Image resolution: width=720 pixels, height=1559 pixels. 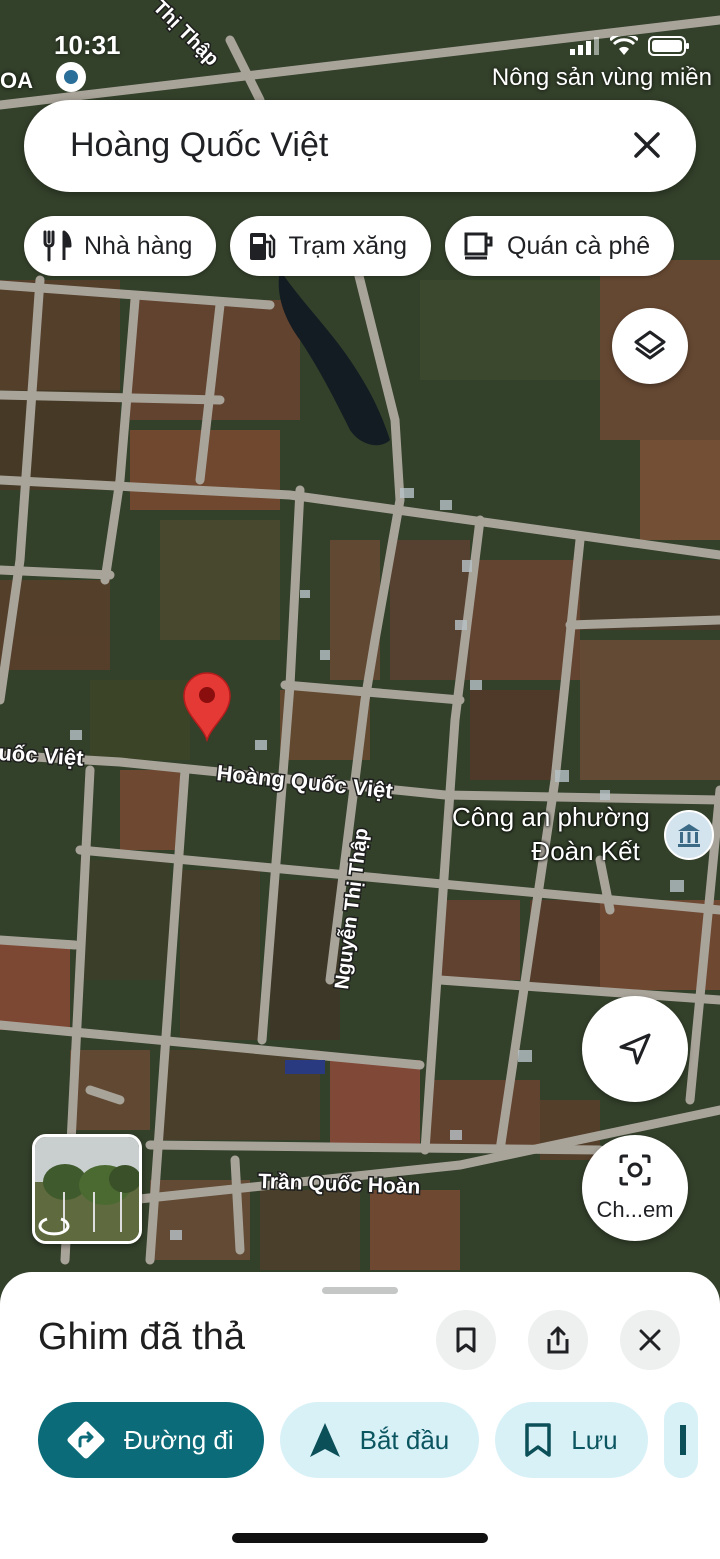 What do you see at coordinates (179, 1439) in the screenshot?
I see `directions-button-label: Đường đi` at bounding box center [179, 1439].